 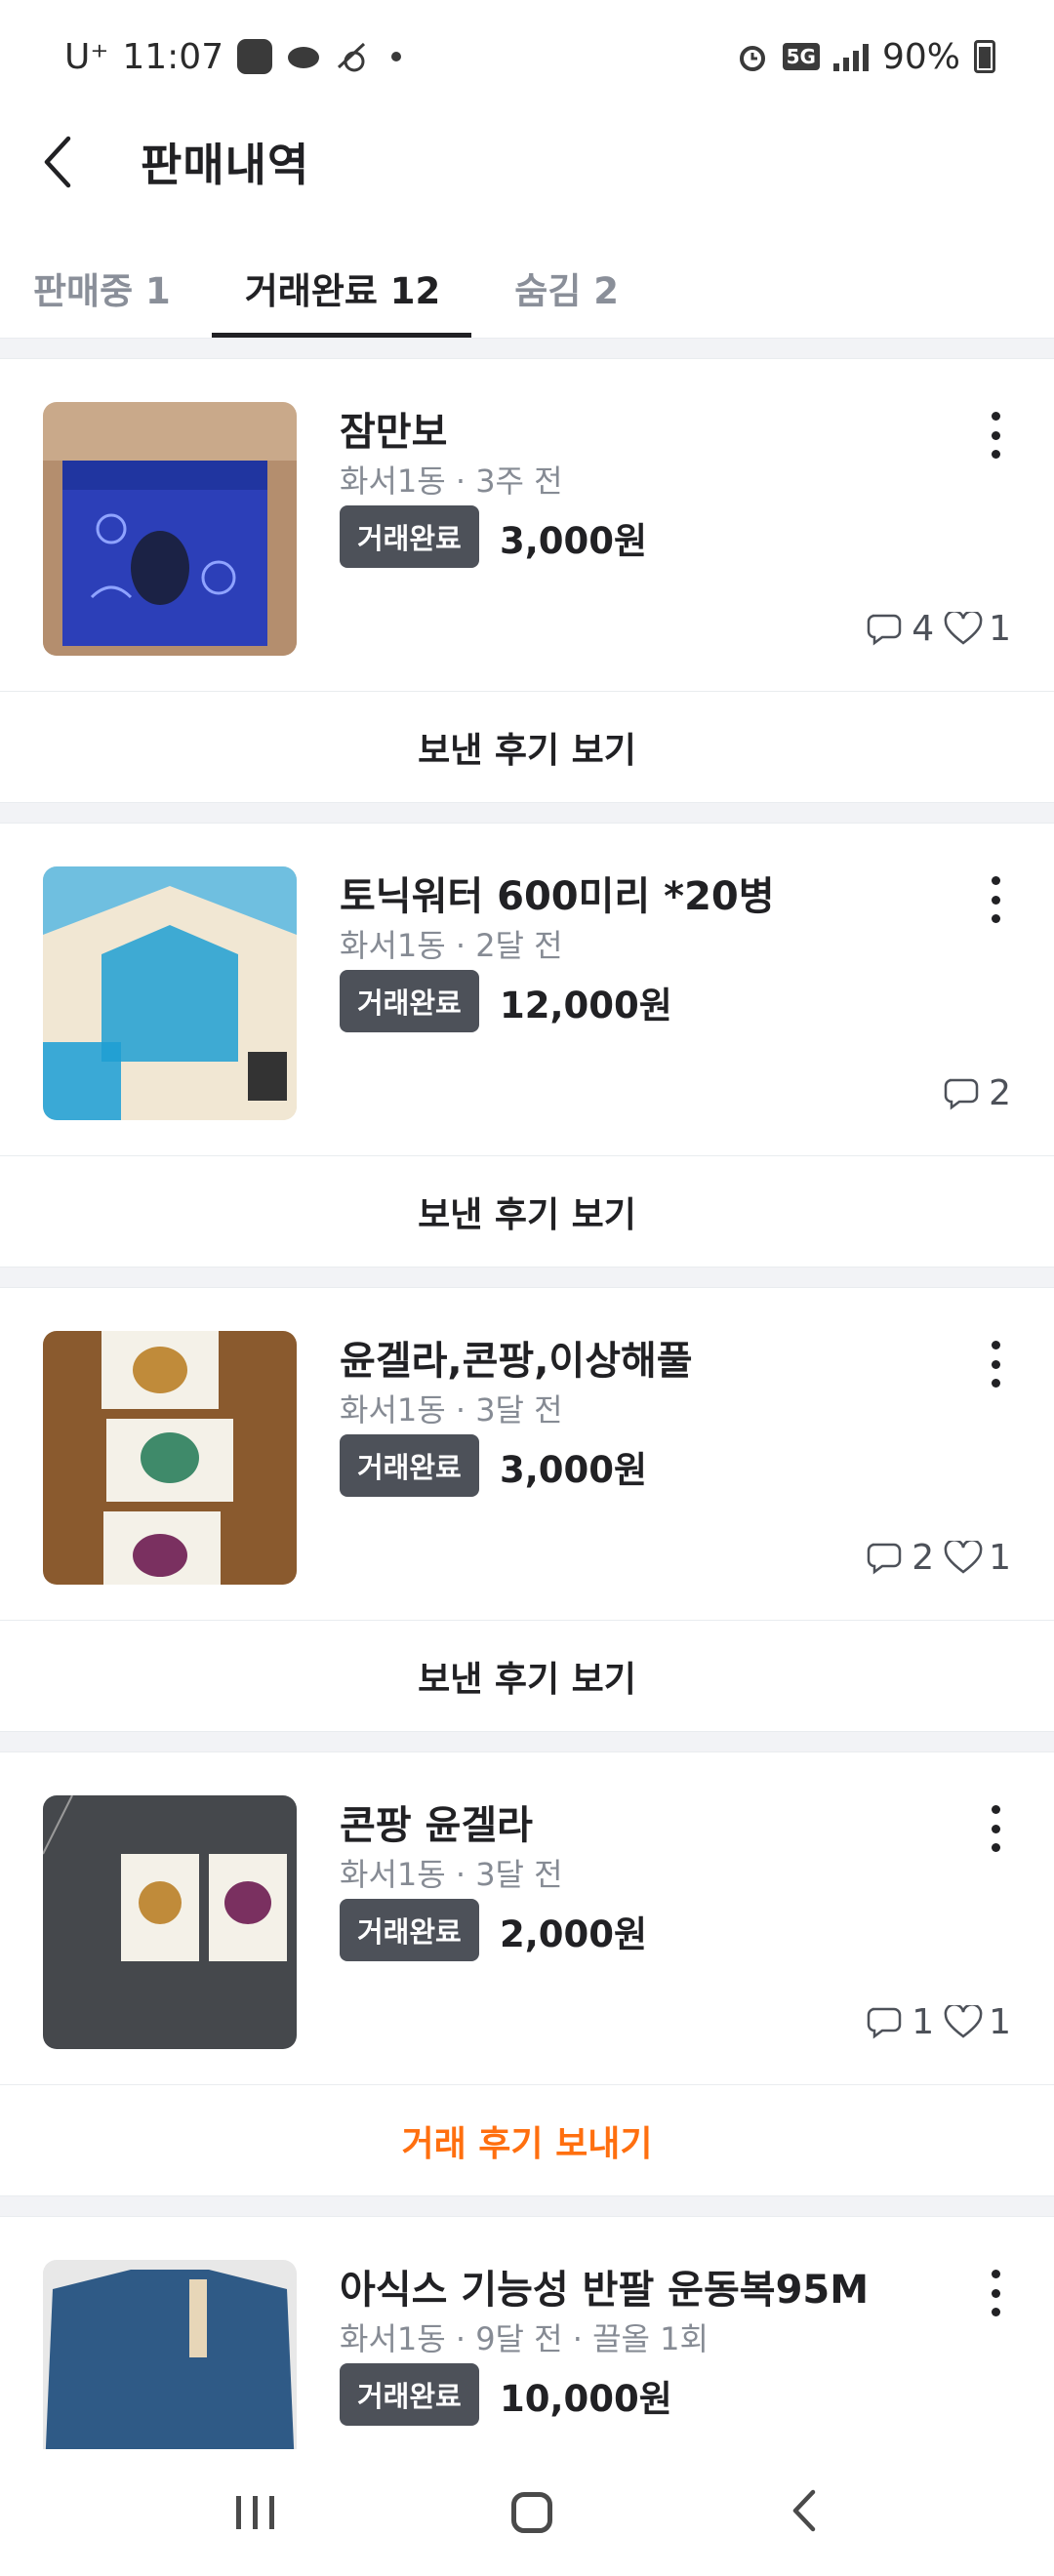 What do you see at coordinates (87, 56) in the screenshot?
I see `carrier-label: U⁺` at bounding box center [87, 56].